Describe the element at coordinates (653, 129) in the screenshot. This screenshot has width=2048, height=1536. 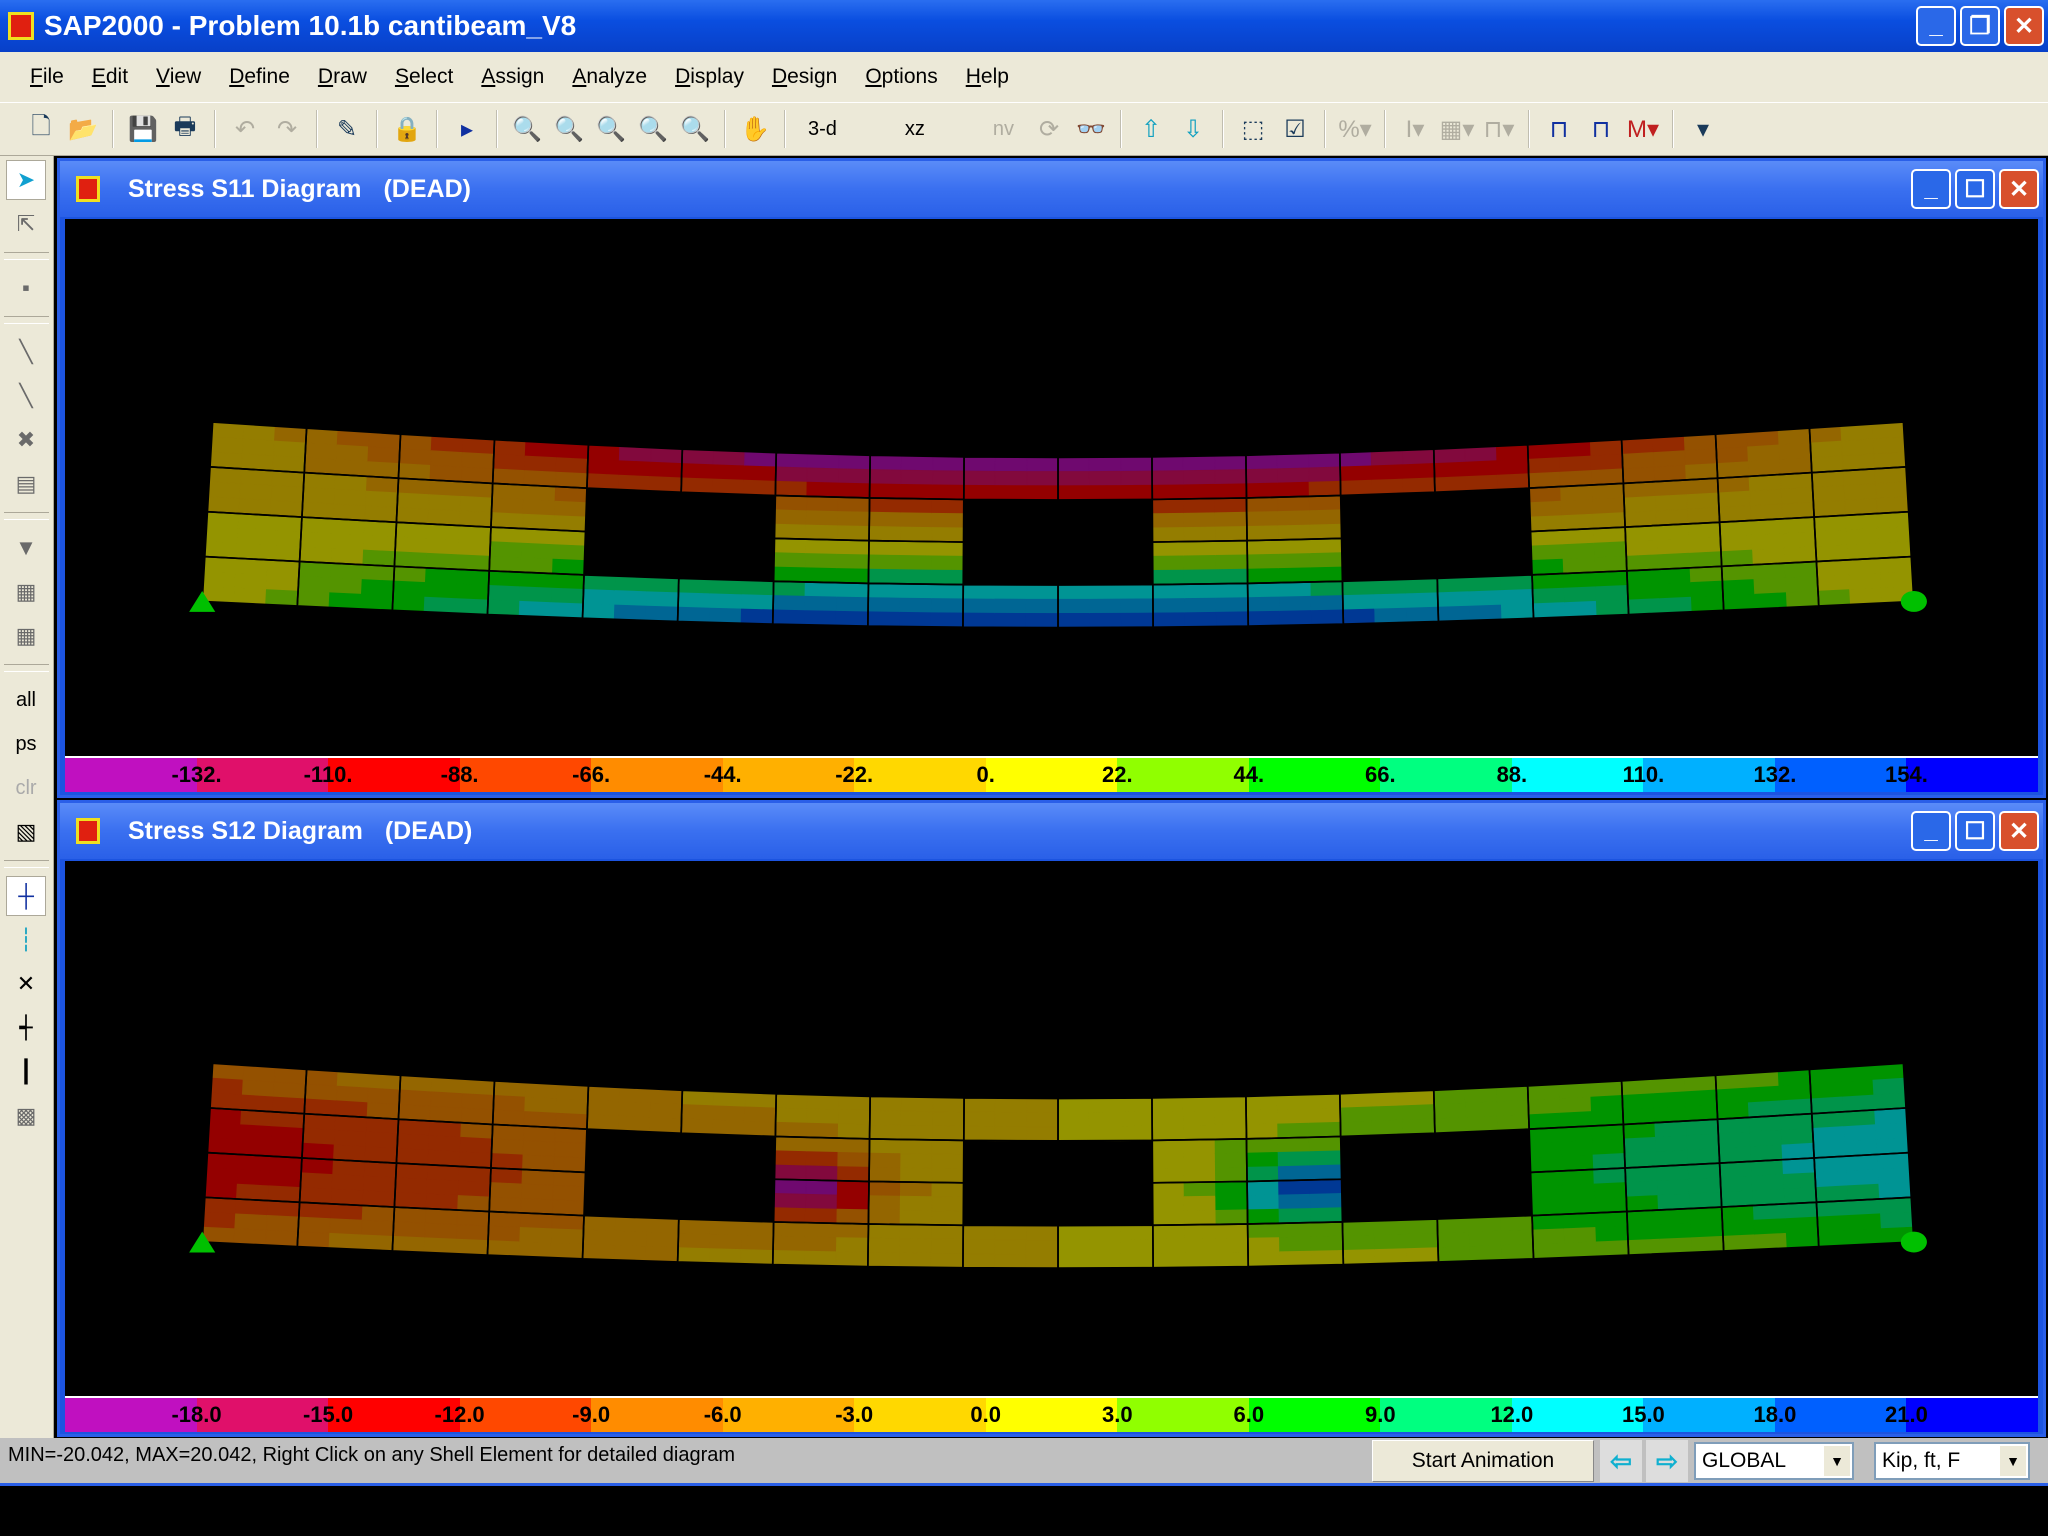
I see `zoom-in-icon: 🔍` at that location.